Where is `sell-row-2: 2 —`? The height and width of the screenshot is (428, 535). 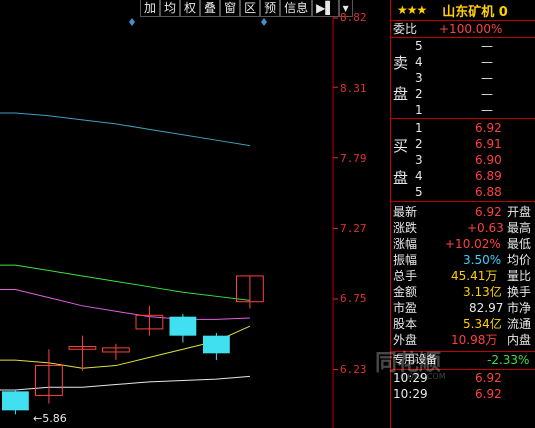 sell-row-2: 2 — is located at coordinates (463, 94).